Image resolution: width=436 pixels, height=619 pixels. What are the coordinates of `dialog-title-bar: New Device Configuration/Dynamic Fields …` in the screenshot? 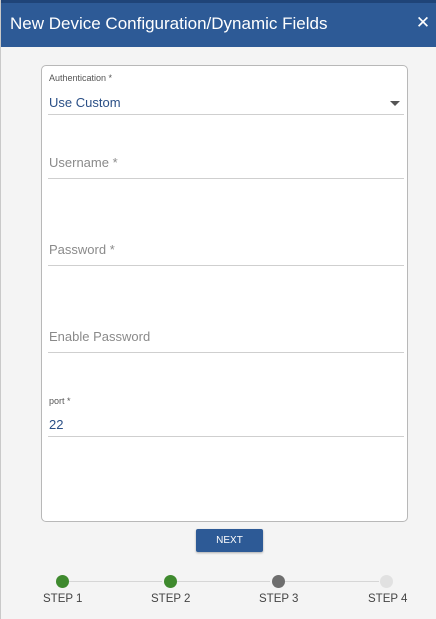 It's located at (218, 23).